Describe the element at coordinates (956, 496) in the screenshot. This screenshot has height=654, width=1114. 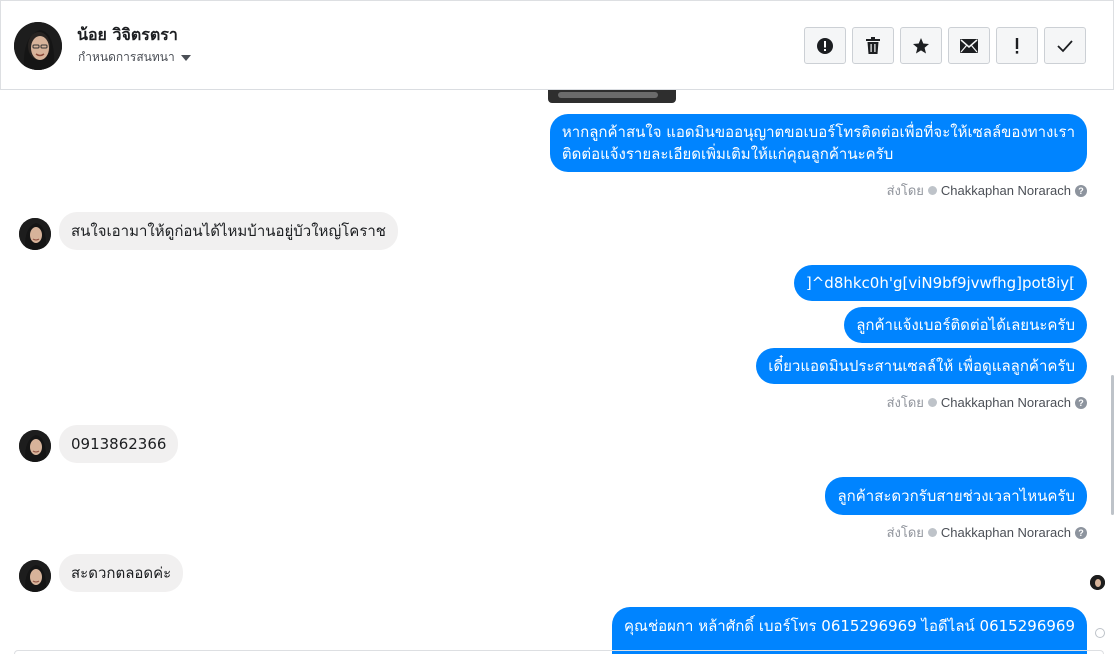
I see `outgoing-message: ลูกค้าสะดวกรับสายช่วงเวลาไหนครับ` at that location.